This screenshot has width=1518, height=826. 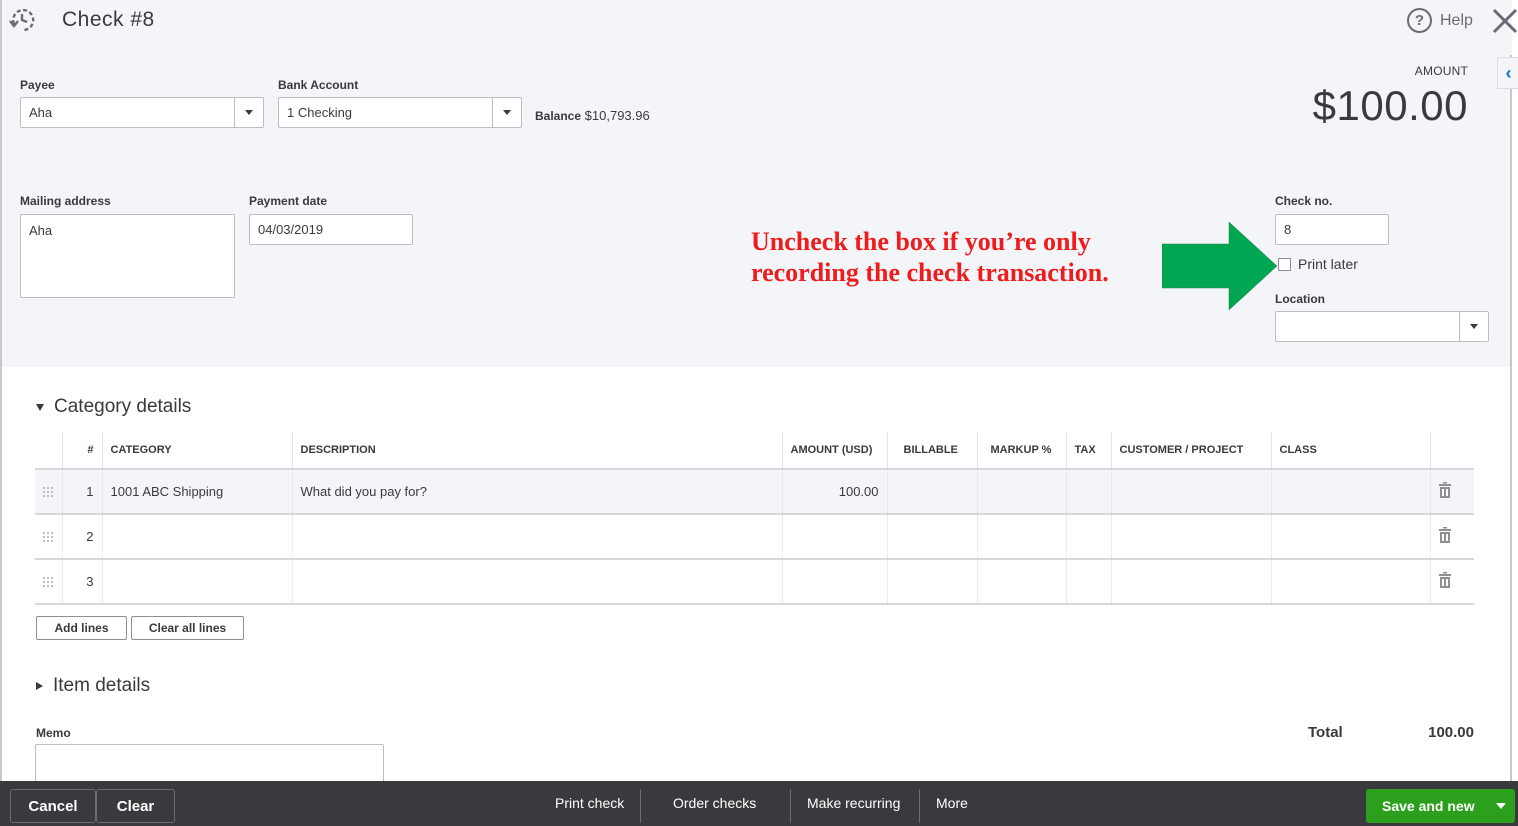 What do you see at coordinates (123, 406) in the screenshot?
I see `category-details-title: Category details` at bounding box center [123, 406].